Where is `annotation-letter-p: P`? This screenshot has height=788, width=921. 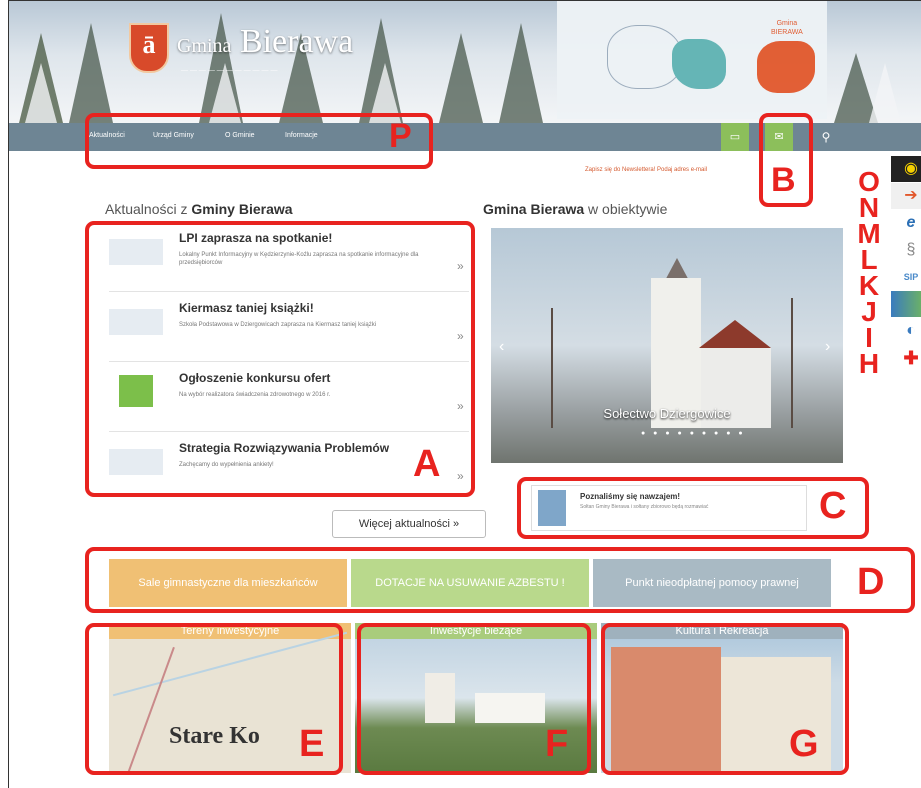 annotation-letter-p: P is located at coordinates (400, 136).